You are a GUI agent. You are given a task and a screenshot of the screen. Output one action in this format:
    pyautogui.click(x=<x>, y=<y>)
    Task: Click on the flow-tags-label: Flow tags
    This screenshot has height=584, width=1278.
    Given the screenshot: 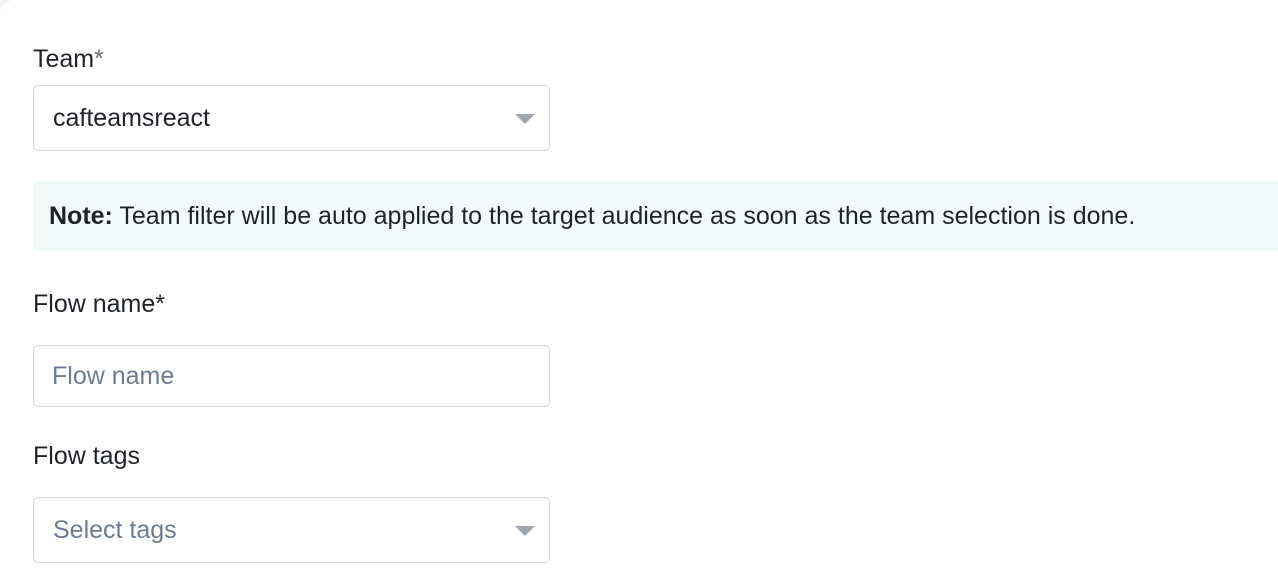 What is the action you would take?
    pyautogui.click(x=86, y=456)
    